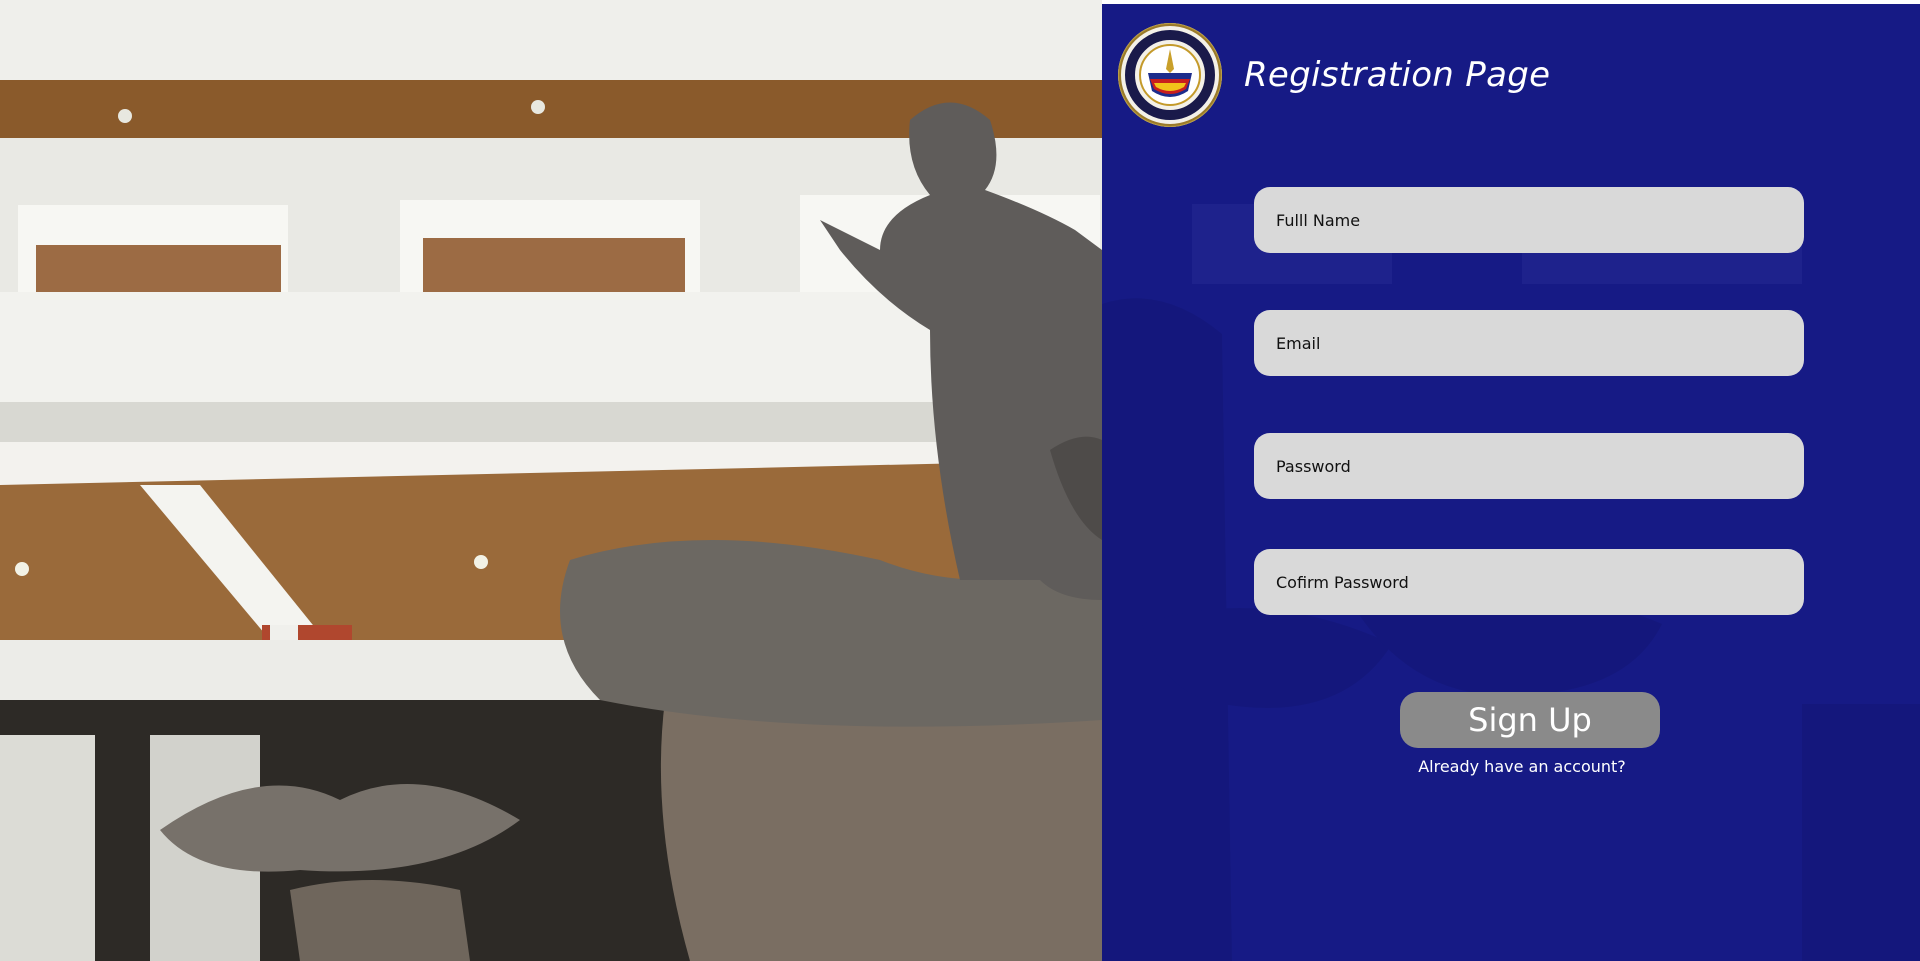 The width and height of the screenshot is (1920, 961). What do you see at coordinates (1170, 75) in the screenshot?
I see `university-seal-icon` at bounding box center [1170, 75].